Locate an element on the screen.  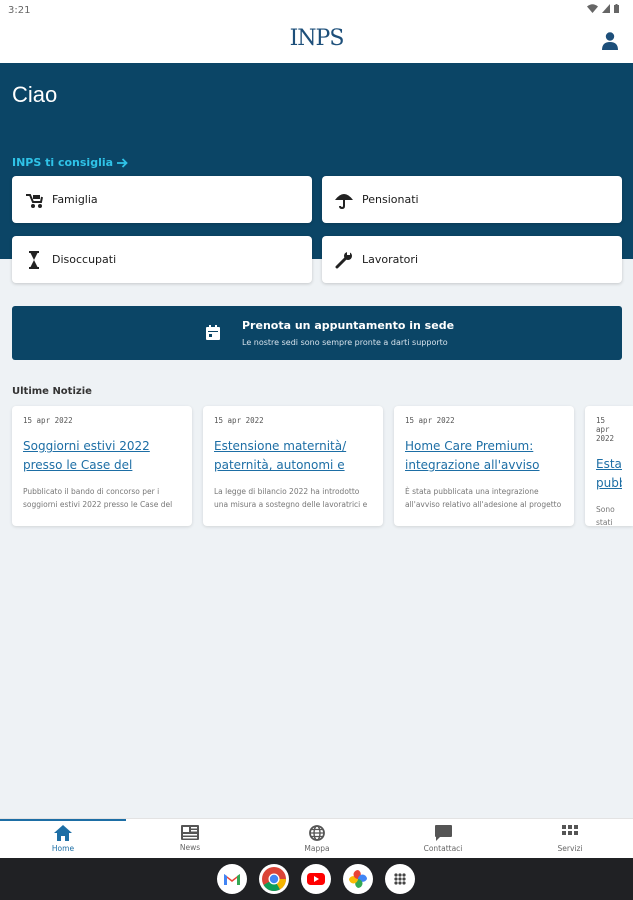
advice-link: INPS ti consiglia is located at coordinates (70, 162).